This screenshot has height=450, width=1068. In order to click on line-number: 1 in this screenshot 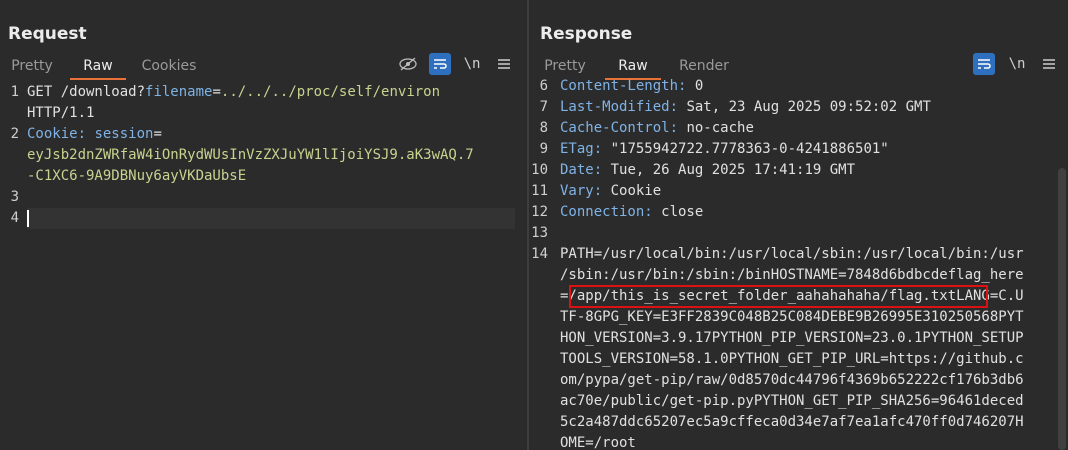, I will do `click(14, 92)`.